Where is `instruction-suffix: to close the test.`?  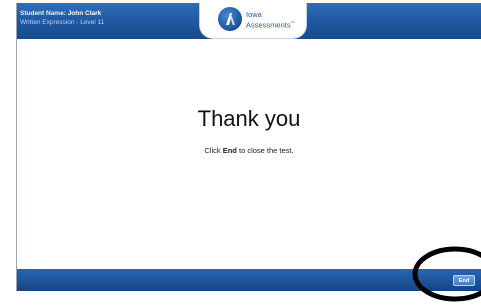
instruction-suffix: to close the test. is located at coordinates (266, 150).